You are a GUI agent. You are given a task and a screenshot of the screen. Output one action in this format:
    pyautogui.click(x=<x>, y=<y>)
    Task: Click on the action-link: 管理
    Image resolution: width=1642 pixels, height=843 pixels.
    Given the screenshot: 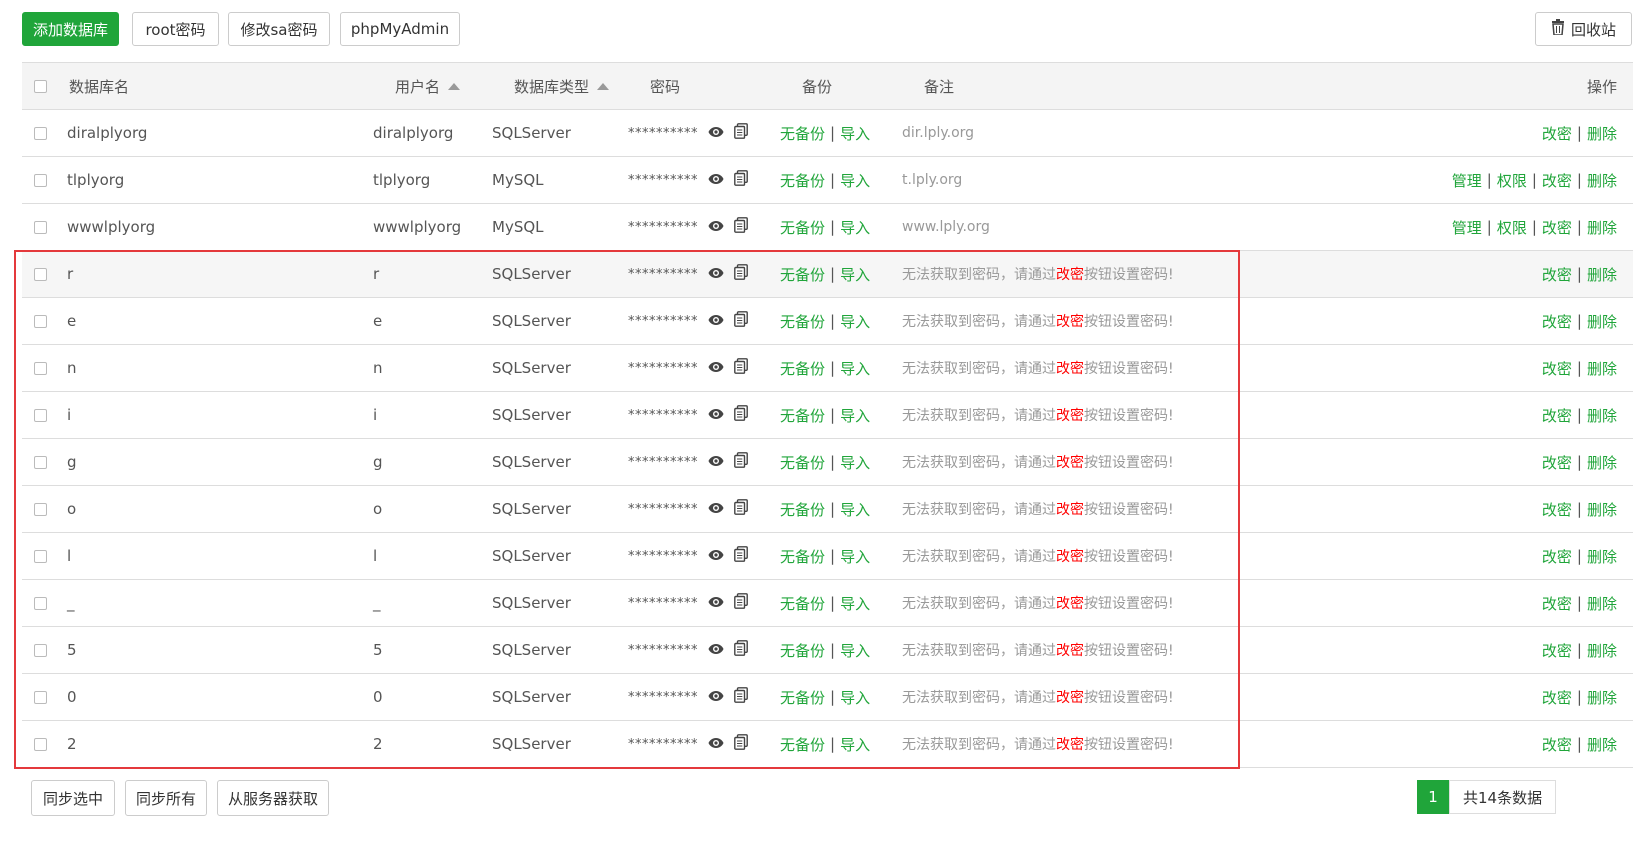 What is the action you would take?
    pyautogui.click(x=1467, y=227)
    